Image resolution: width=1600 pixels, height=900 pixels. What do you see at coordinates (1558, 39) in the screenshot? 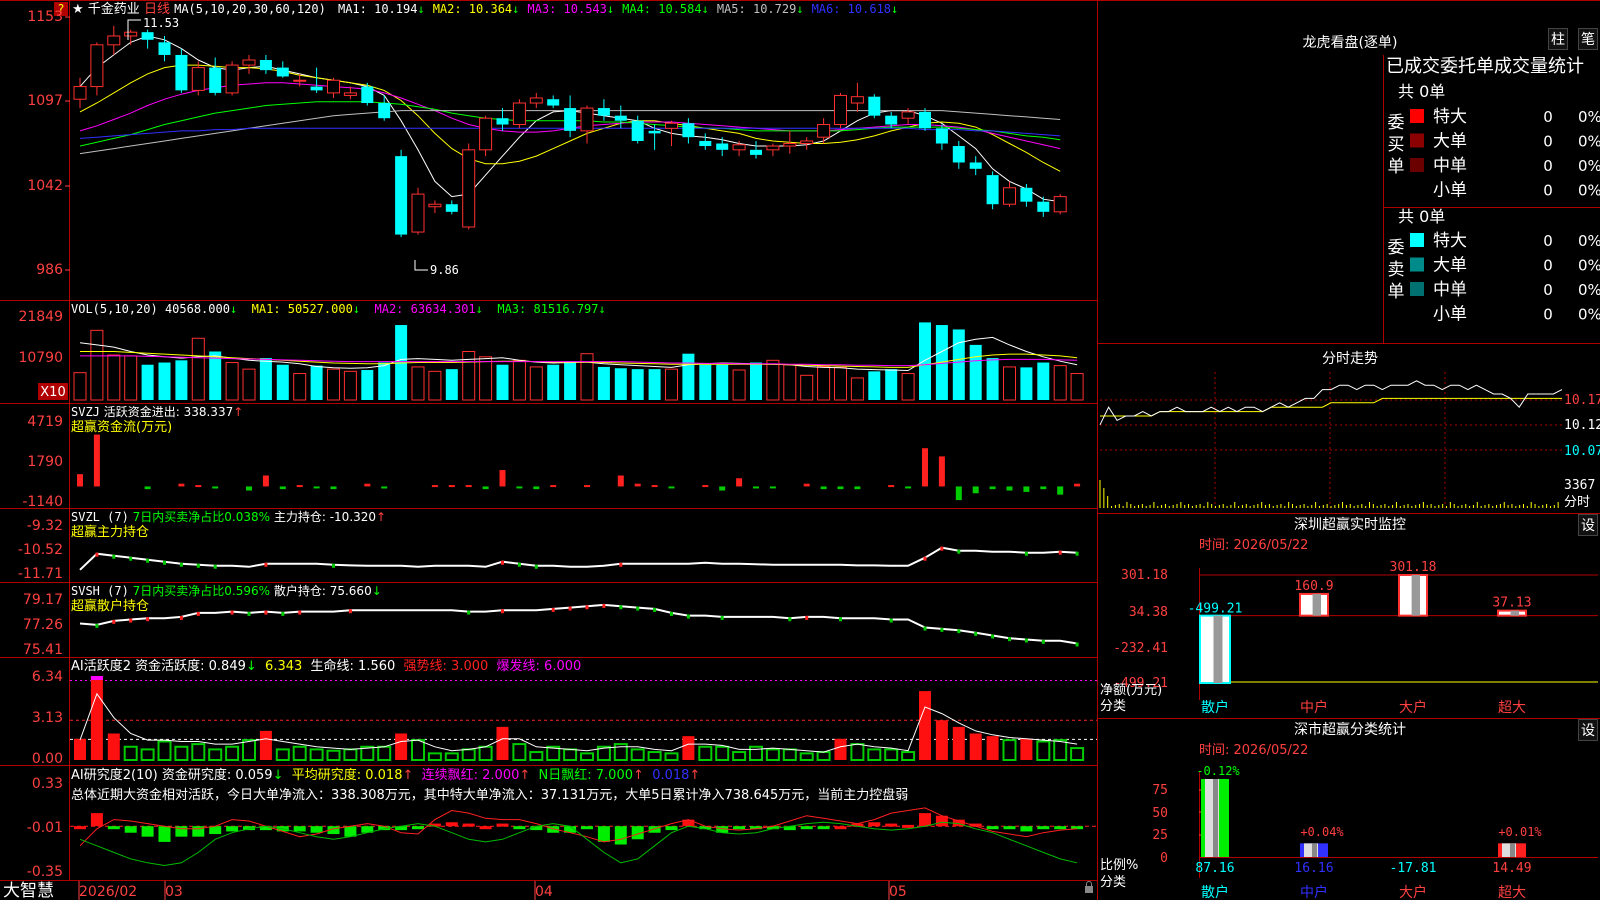
I see `bar-view-button: 柱` at bounding box center [1558, 39].